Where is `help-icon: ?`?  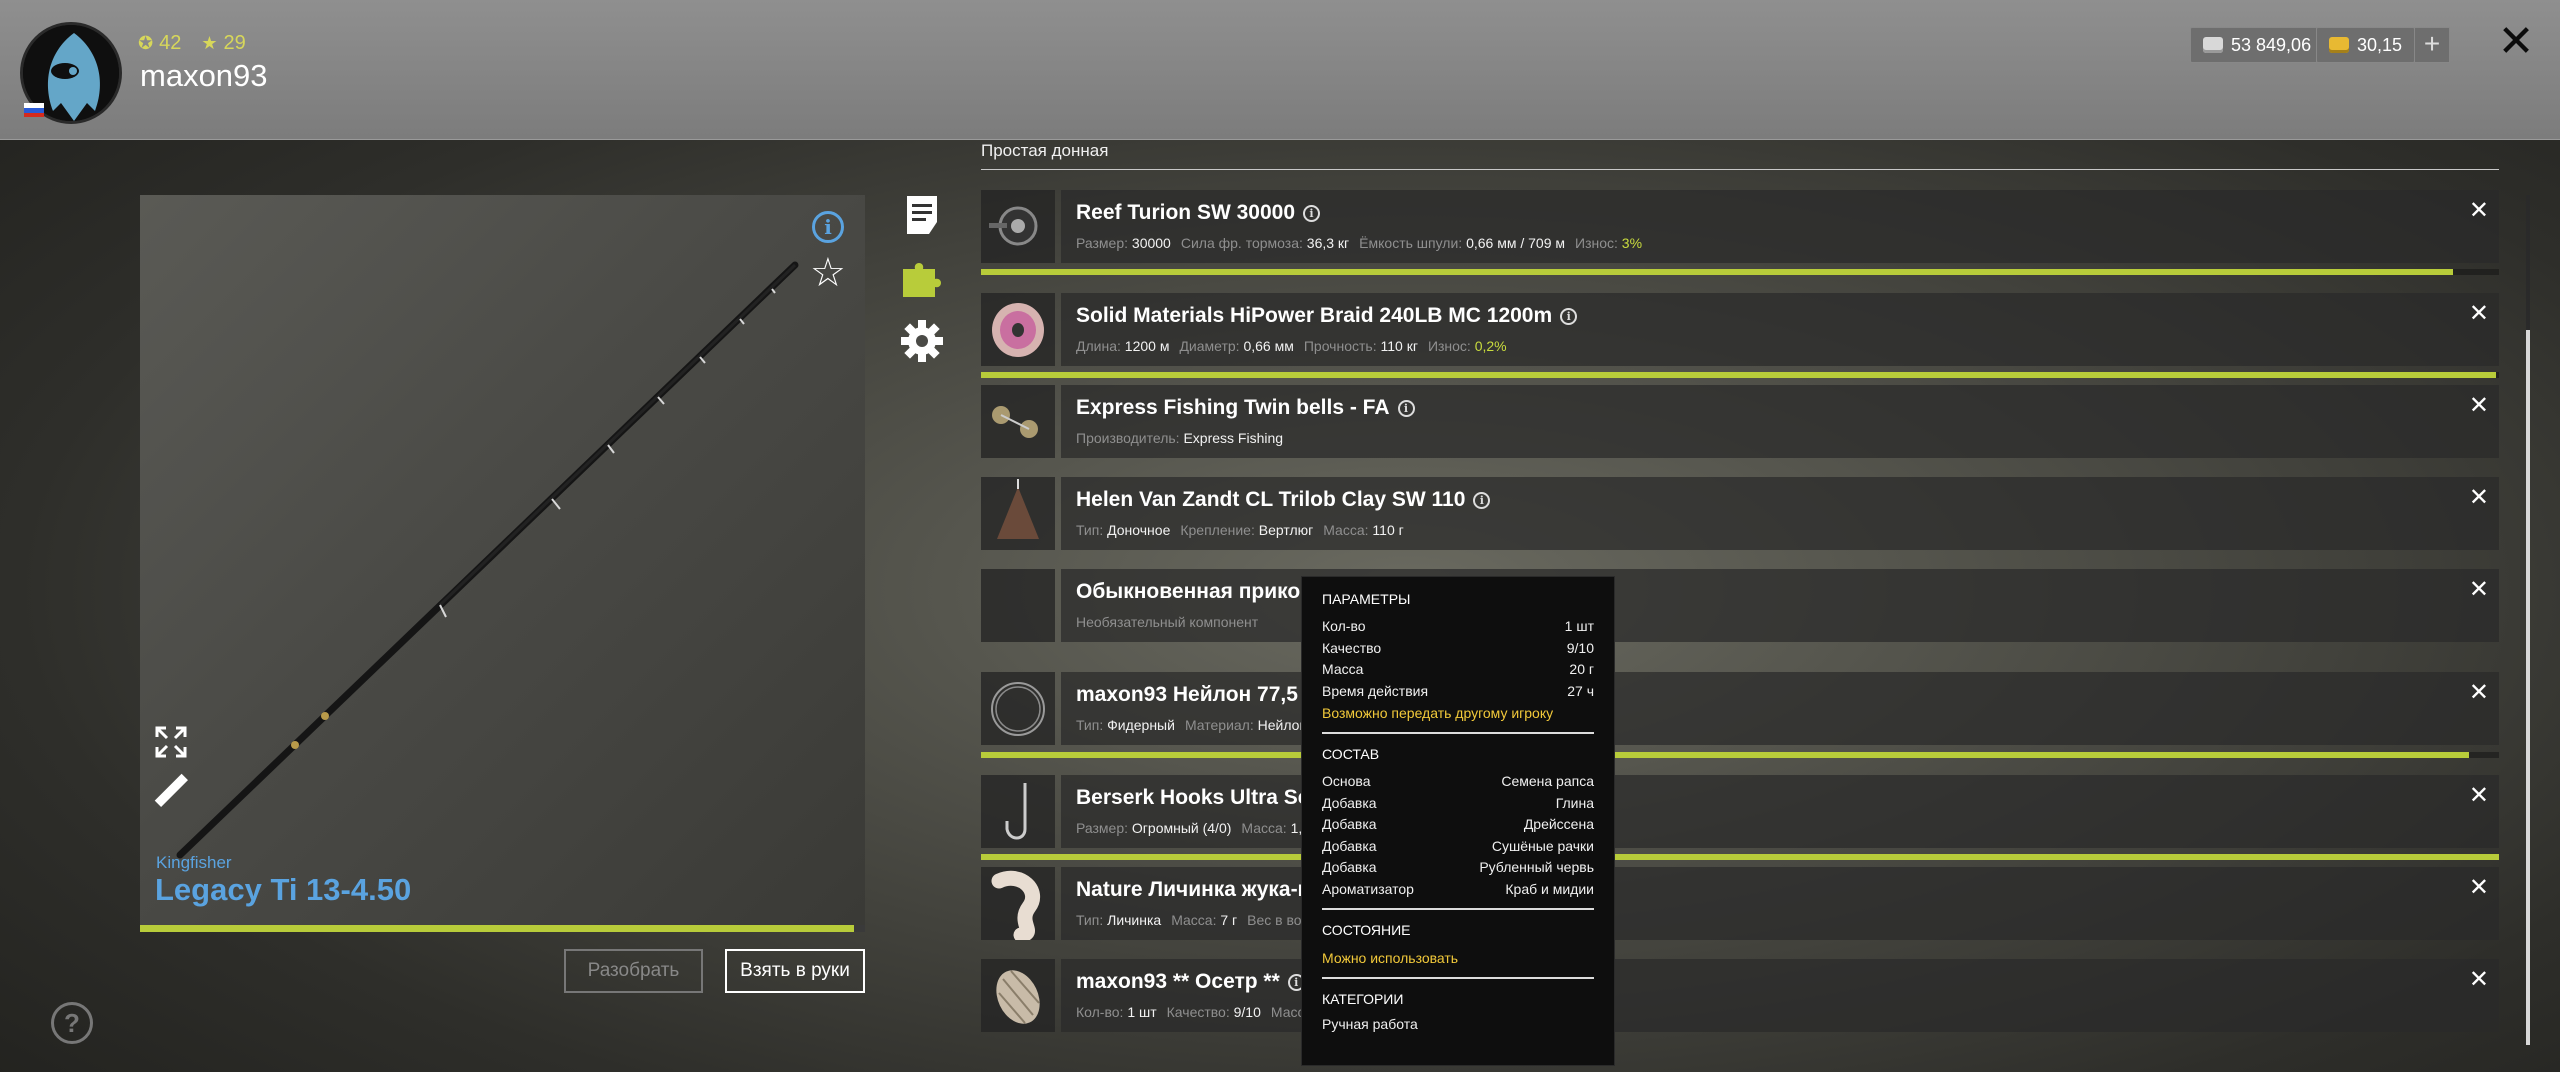
help-icon: ? is located at coordinates (72, 1023).